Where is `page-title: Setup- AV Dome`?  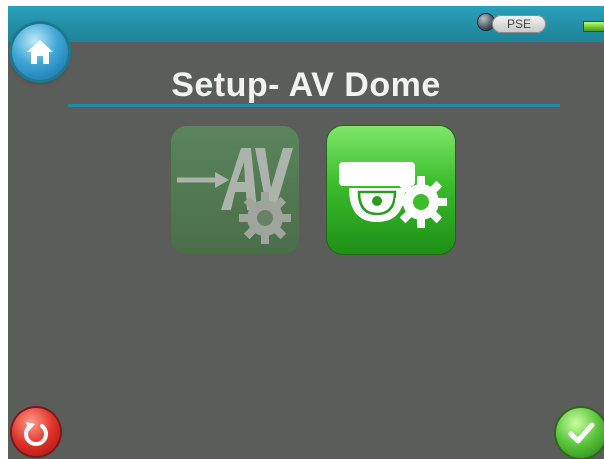 page-title: Setup- AV Dome is located at coordinates (306, 85).